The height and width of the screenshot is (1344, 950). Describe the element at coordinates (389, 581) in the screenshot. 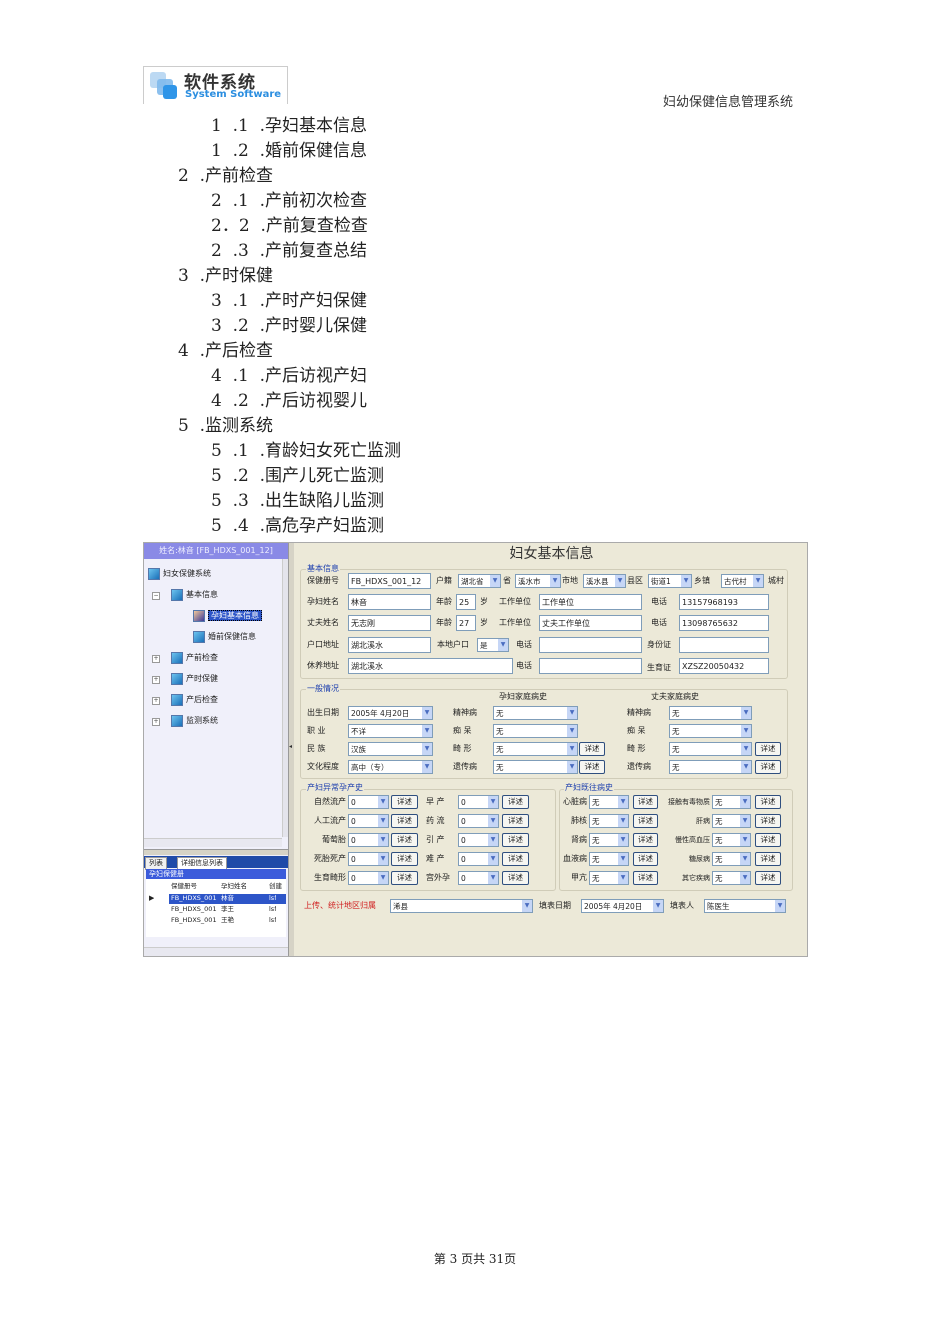

I see `record-no-input: FB_HDXS_001_12` at that location.